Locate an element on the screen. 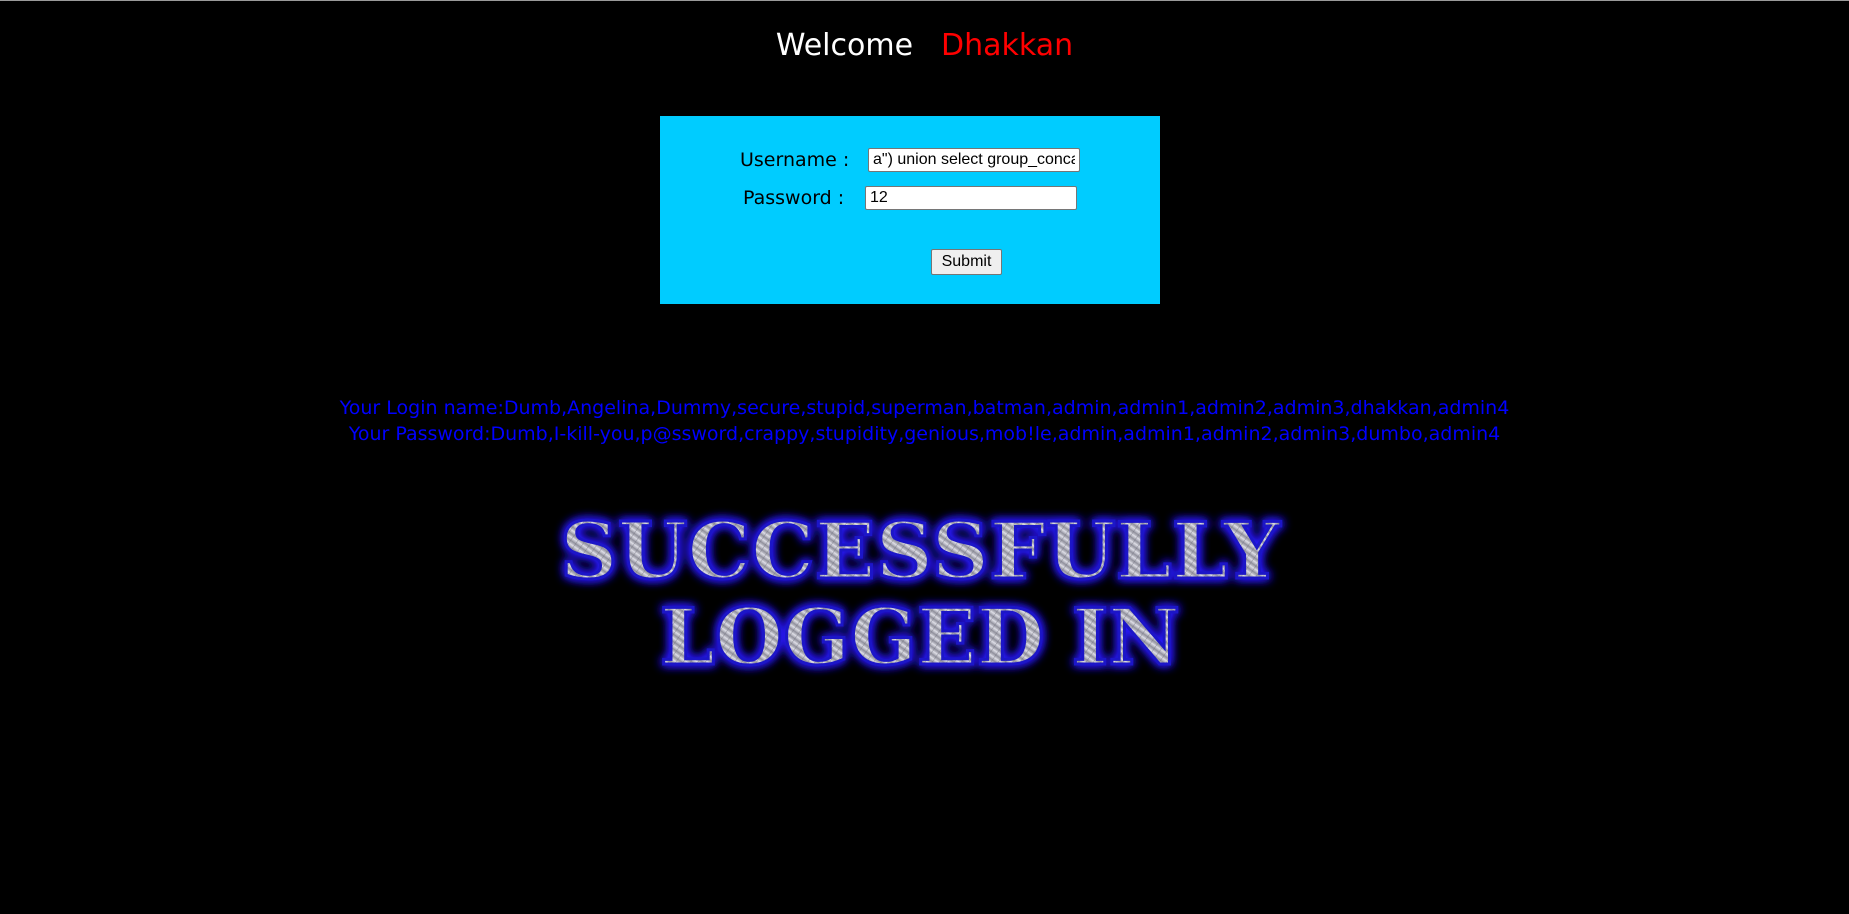  submit-button: Submit is located at coordinates (966, 262).